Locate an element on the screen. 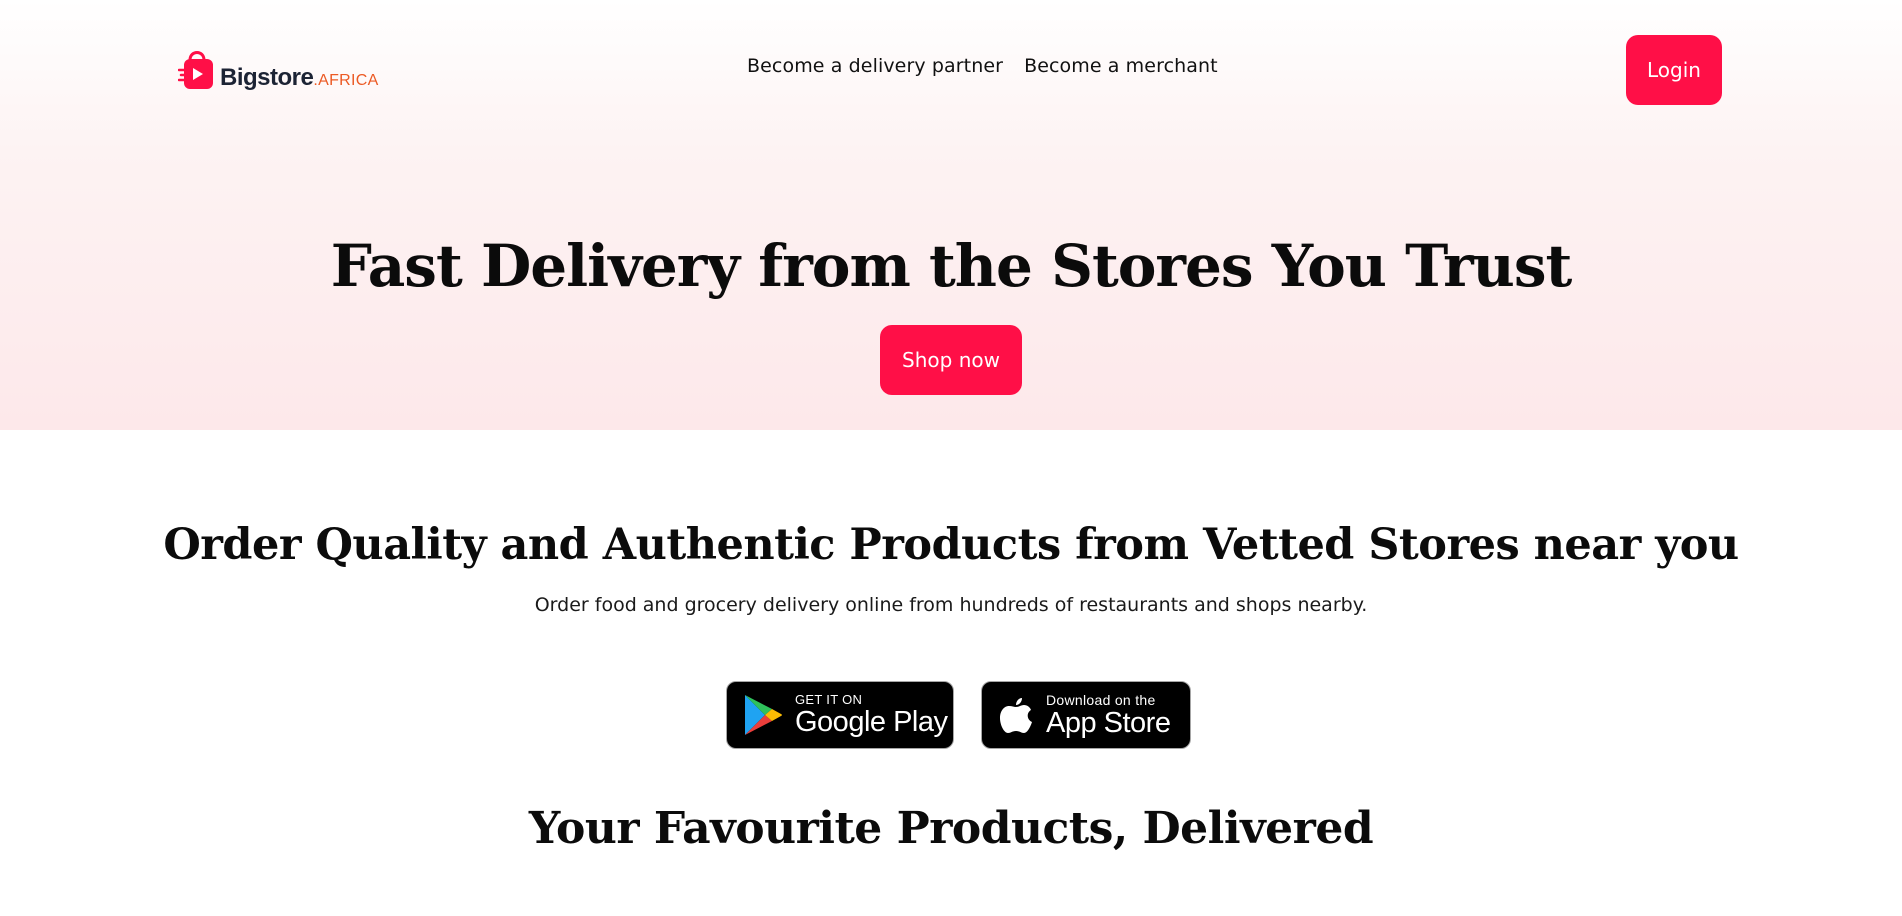 This screenshot has width=1902, height=916. shop-now-button: Shop now is located at coordinates (951, 360).